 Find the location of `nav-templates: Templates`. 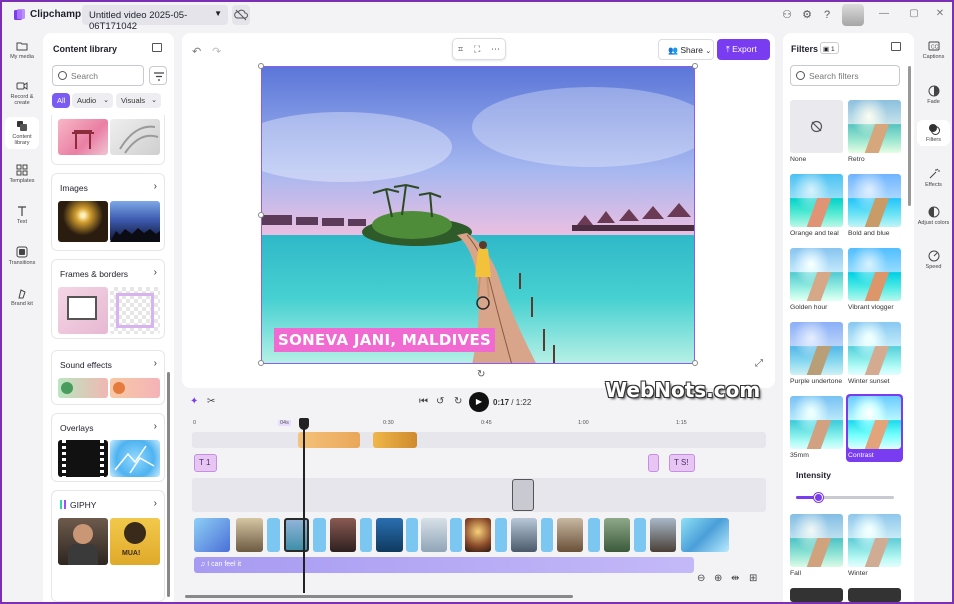

nav-templates: Templates is located at coordinates (22, 174).